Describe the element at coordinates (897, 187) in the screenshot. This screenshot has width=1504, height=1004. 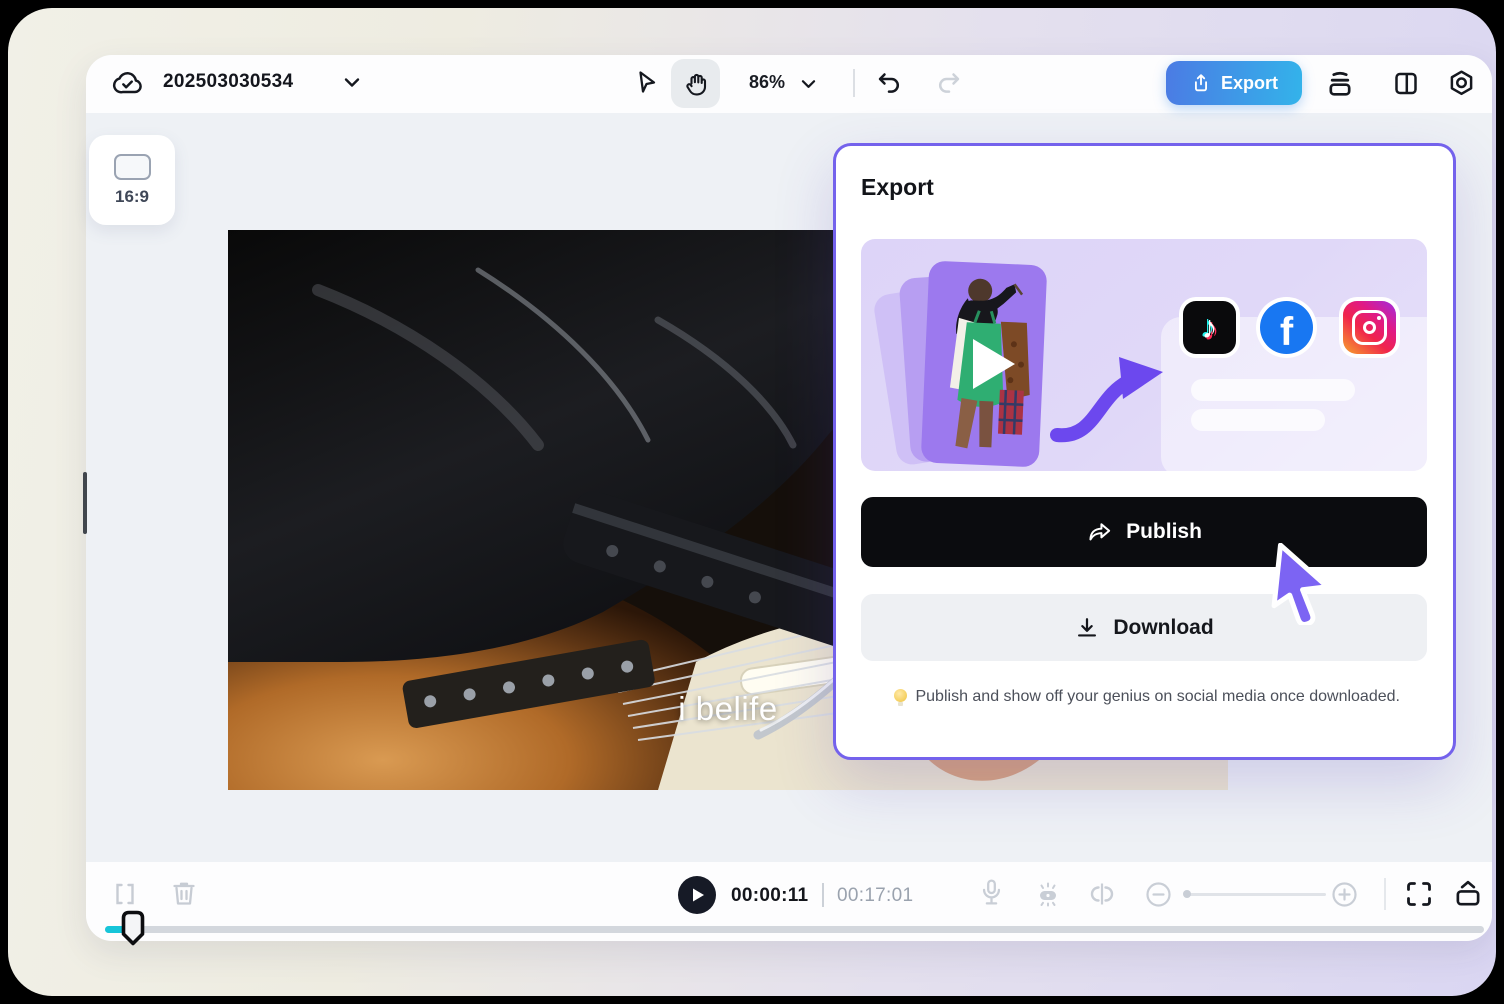
I see `export-dialog-title: Export` at that location.